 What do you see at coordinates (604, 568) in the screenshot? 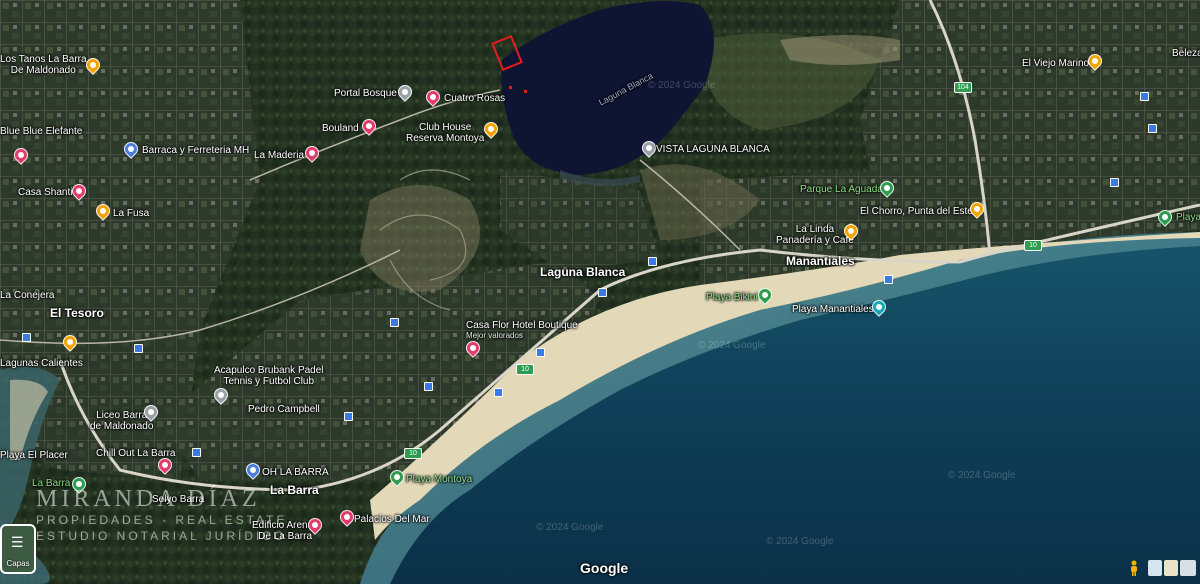
I see `google-logo: Google` at bounding box center [604, 568].